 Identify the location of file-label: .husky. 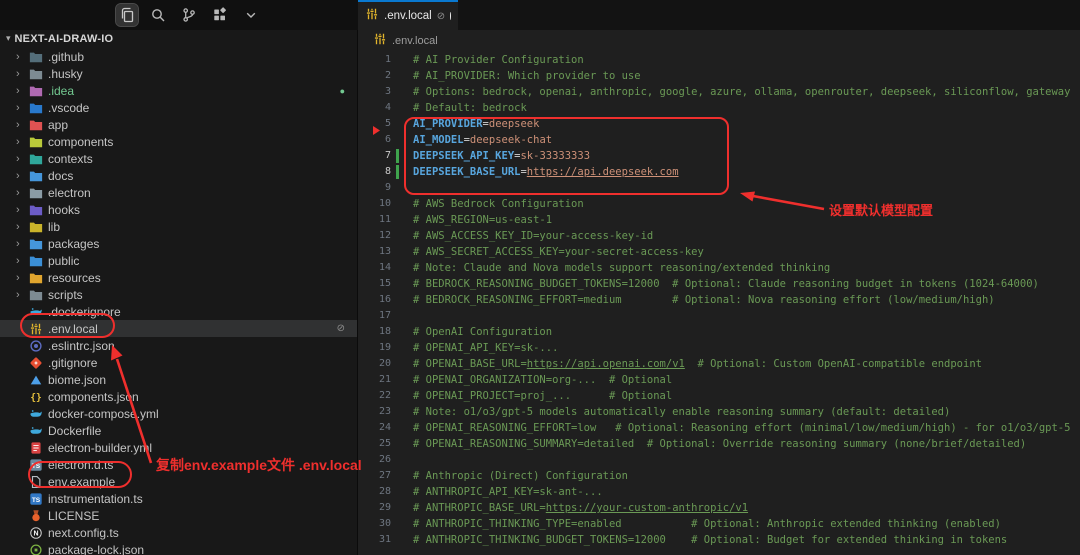
(65, 73).